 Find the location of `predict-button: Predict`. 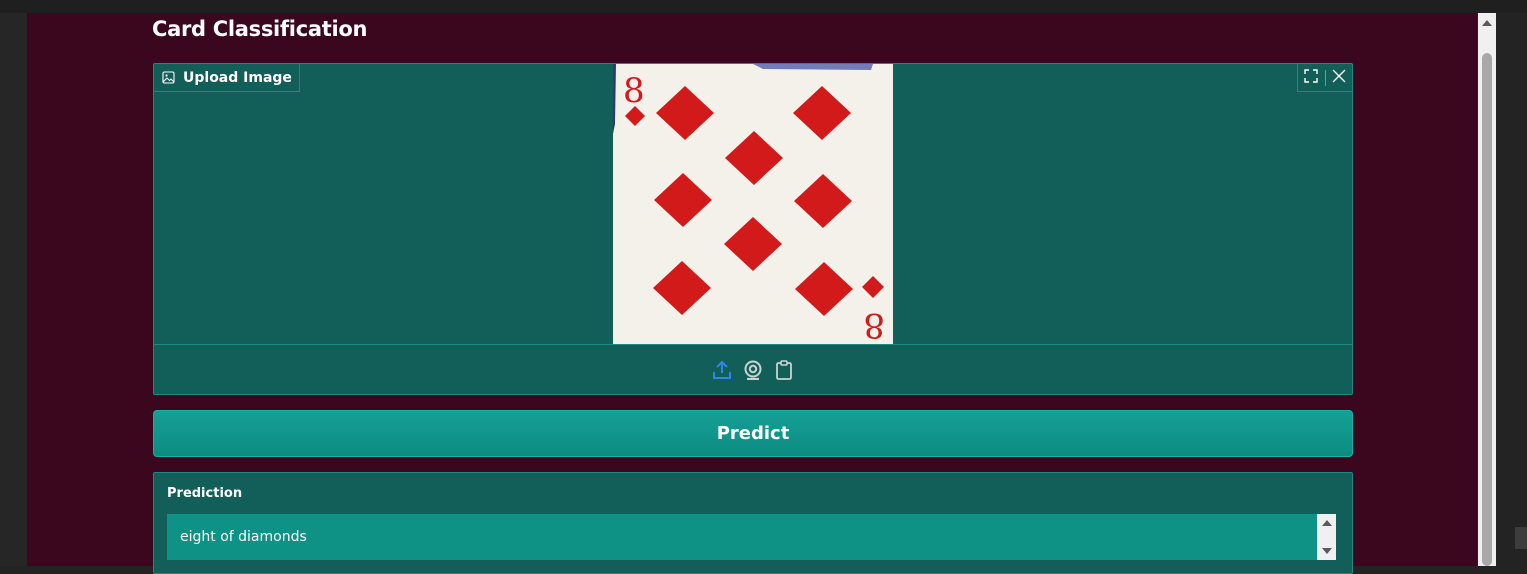

predict-button: Predict is located at coordinates (753, 433).